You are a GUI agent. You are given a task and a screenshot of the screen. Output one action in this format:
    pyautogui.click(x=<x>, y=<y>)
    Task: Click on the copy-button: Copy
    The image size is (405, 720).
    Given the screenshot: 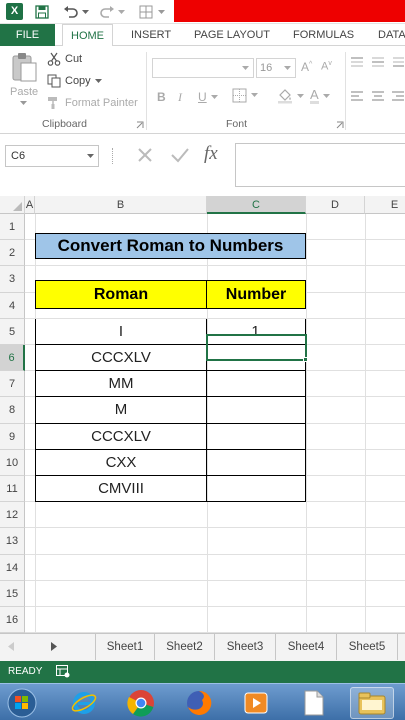 What is the action you would take?
    pyautogui.click(x=74, y=81)
    